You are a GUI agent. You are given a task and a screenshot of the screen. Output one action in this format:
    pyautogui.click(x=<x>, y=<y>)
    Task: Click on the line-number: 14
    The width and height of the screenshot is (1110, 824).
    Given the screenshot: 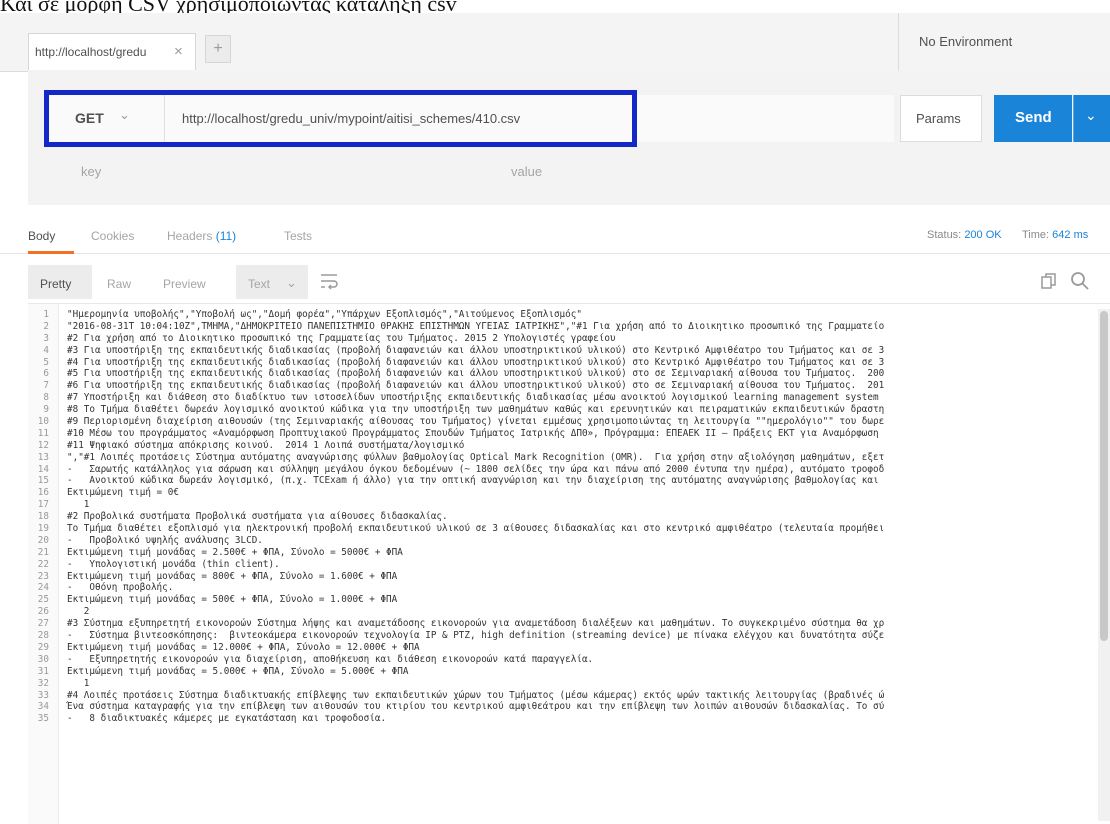 What is the action you would take?
    pyautogui.click(x=43, y=469)
    